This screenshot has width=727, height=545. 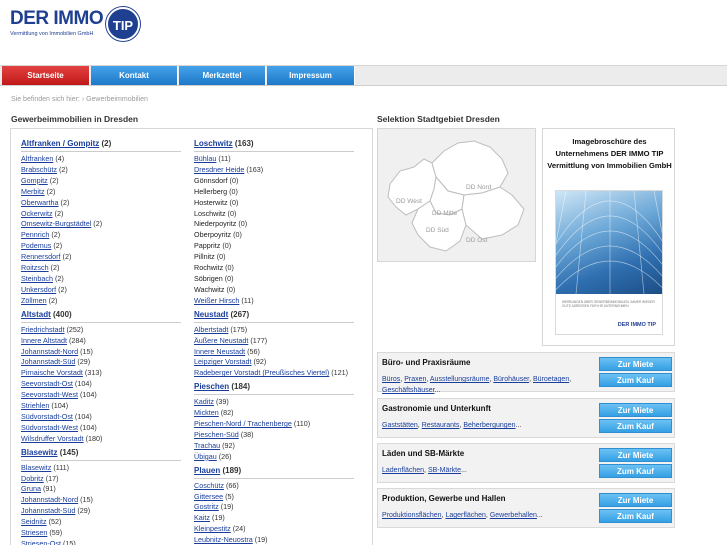 What do you see at coordinates (47, 383) in the screenshot?
I see `district-link: Seevorstadt-Ost` at bounding box center [47, 383].